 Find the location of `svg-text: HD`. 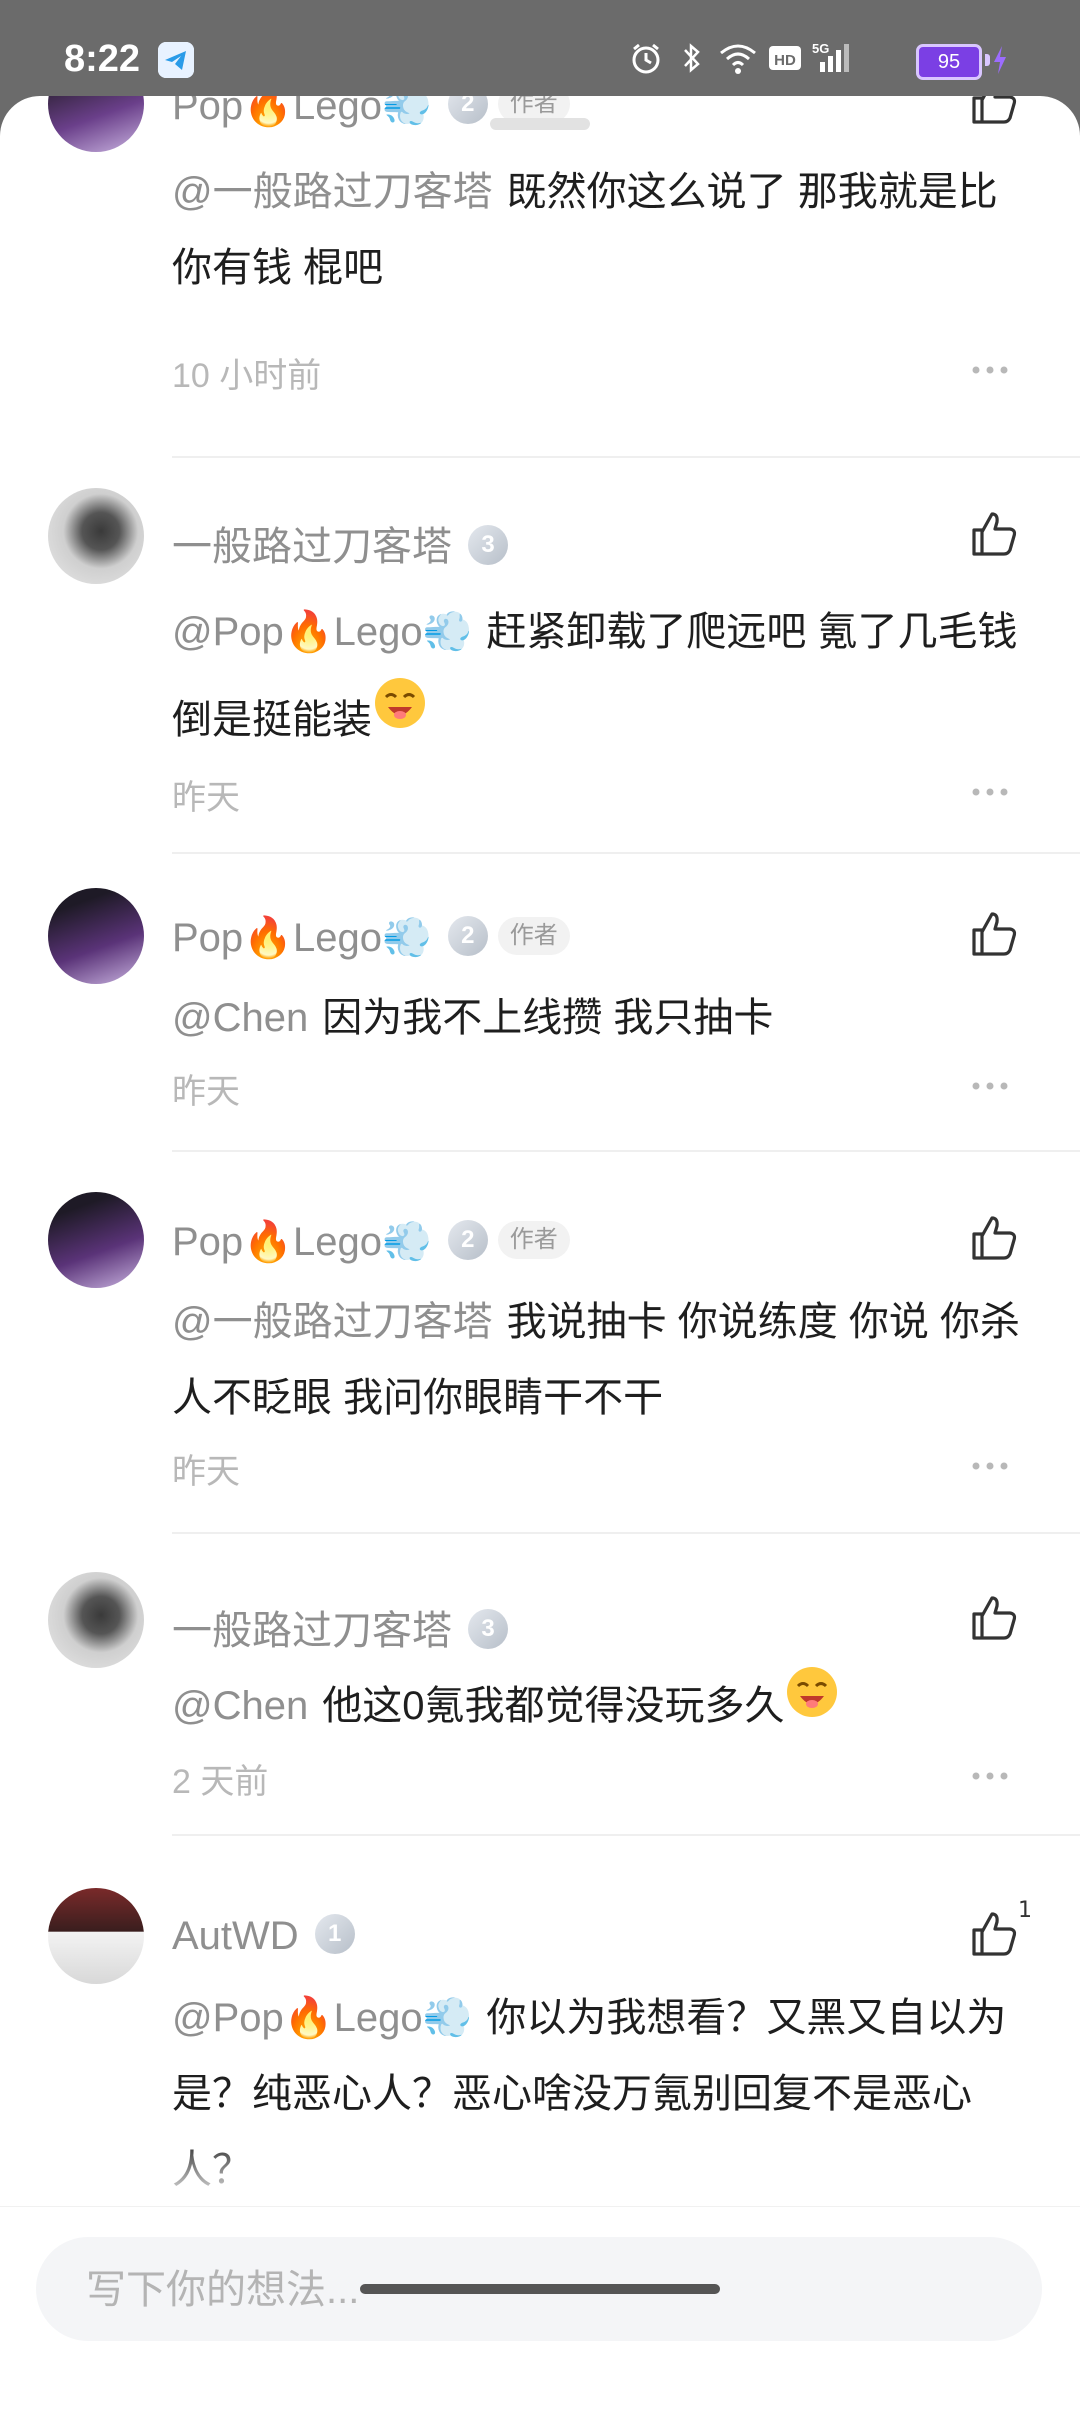

svg-text: HD is located at coordinates (785, 60).